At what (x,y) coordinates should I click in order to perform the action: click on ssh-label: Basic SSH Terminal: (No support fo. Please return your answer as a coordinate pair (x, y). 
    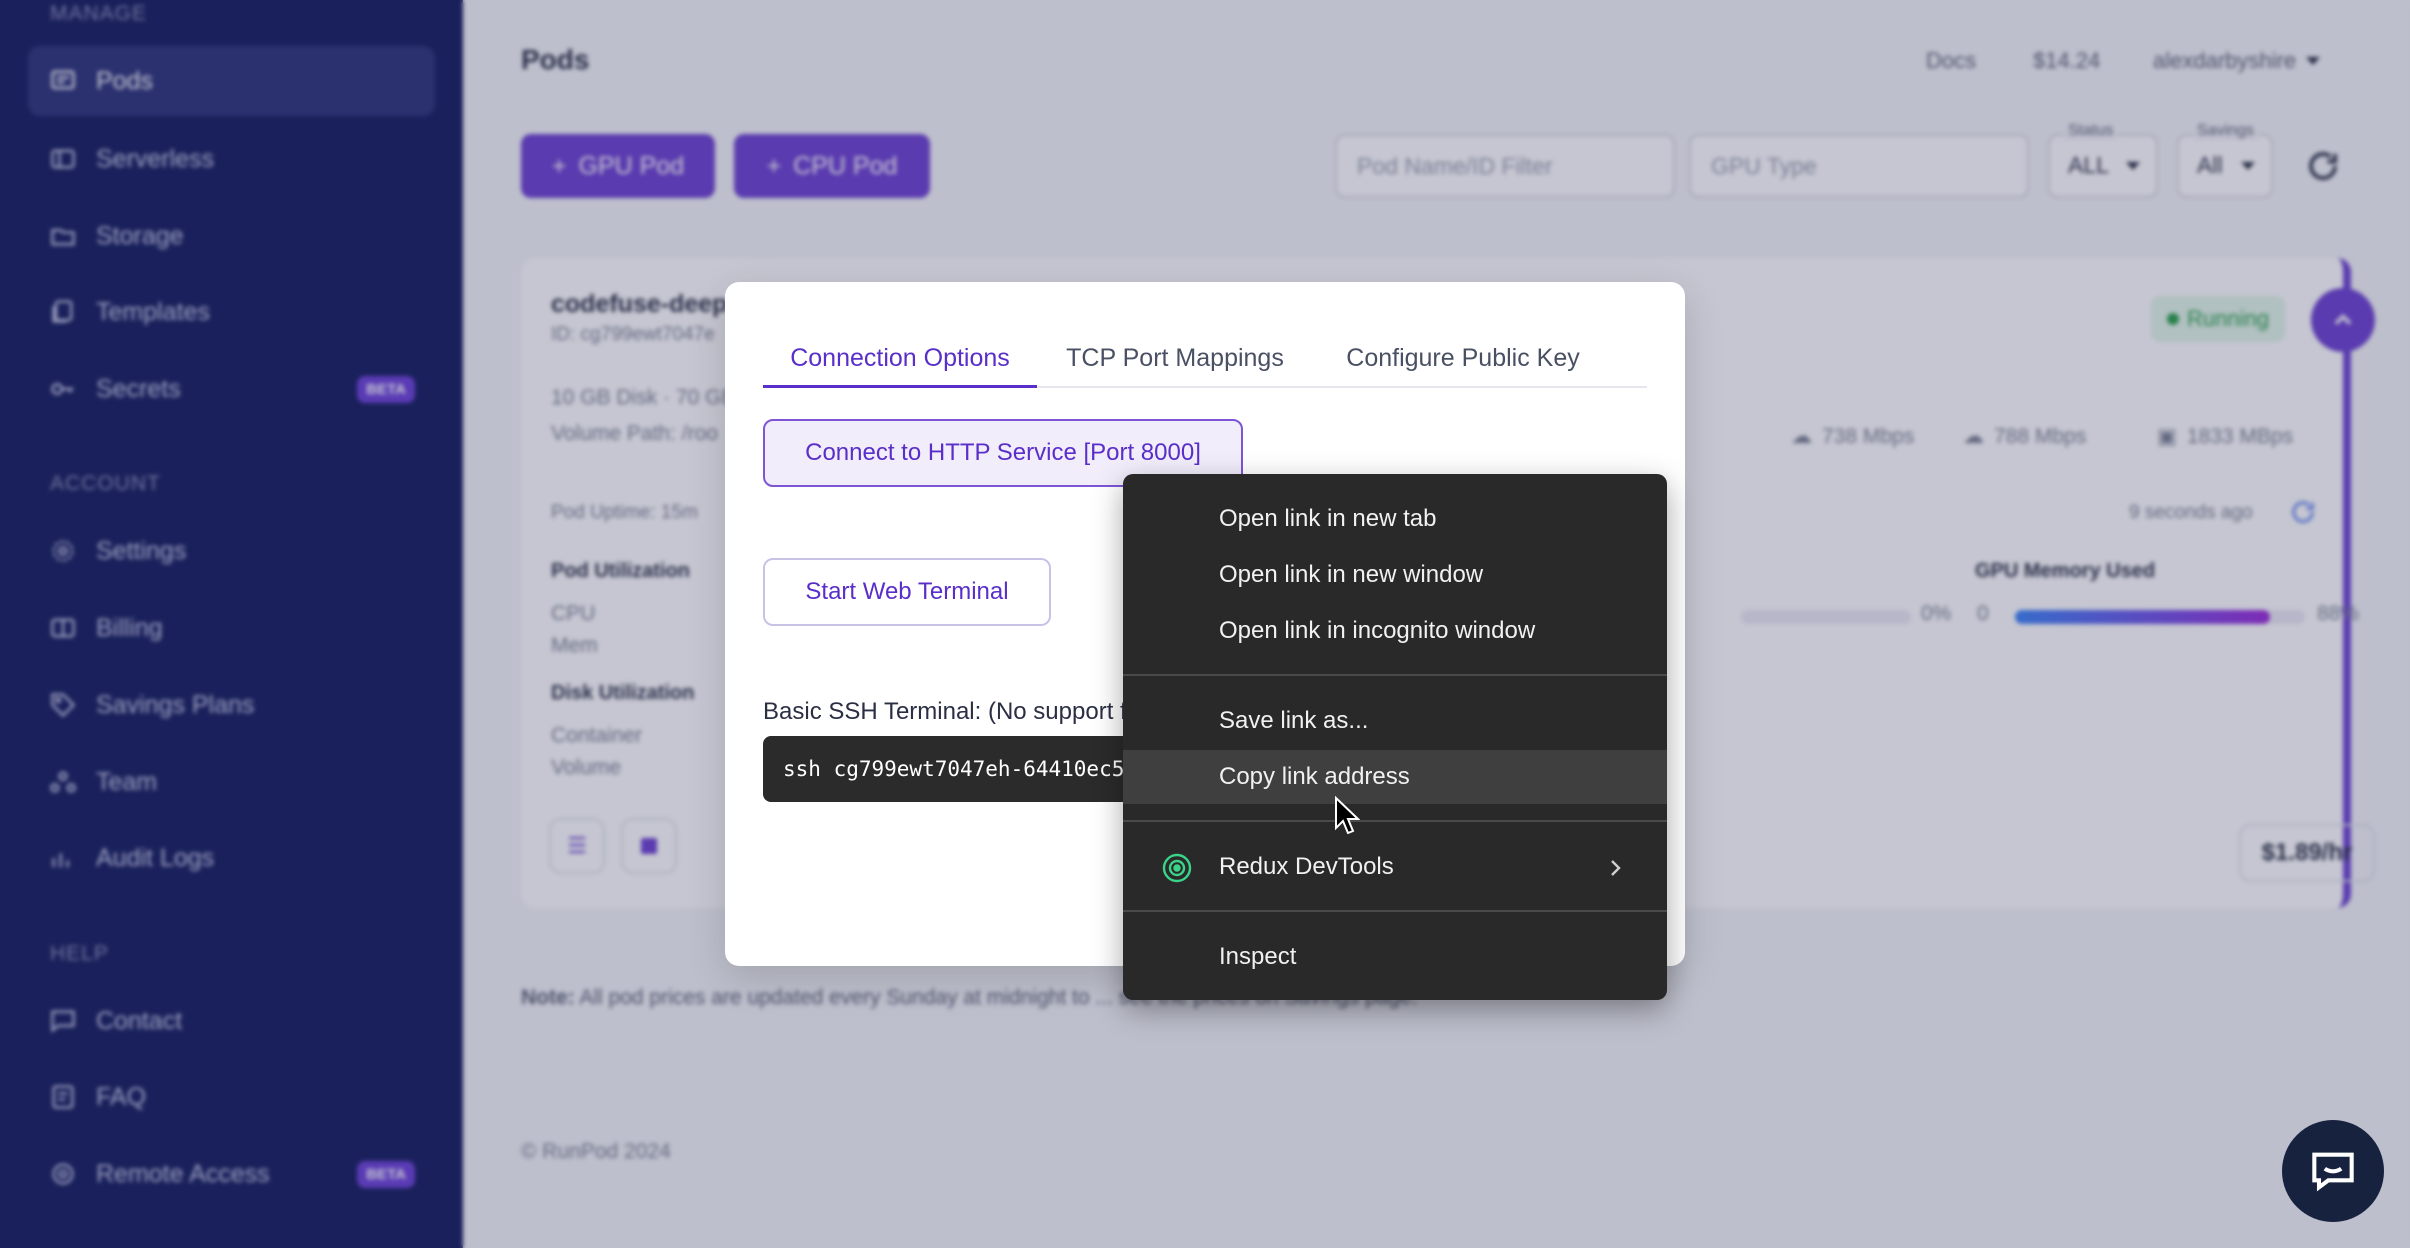
    Looking at the image, I should click on (943, 711).